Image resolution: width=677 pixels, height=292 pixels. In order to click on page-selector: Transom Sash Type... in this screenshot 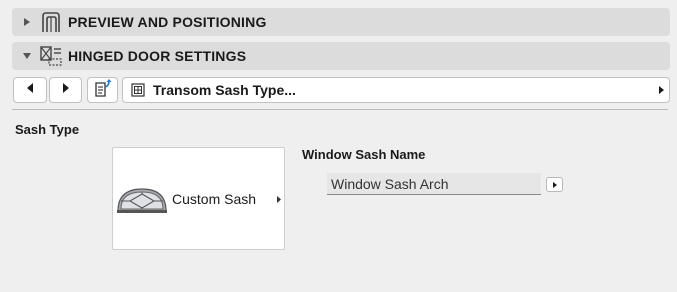, I will do `click(396, 90)`.